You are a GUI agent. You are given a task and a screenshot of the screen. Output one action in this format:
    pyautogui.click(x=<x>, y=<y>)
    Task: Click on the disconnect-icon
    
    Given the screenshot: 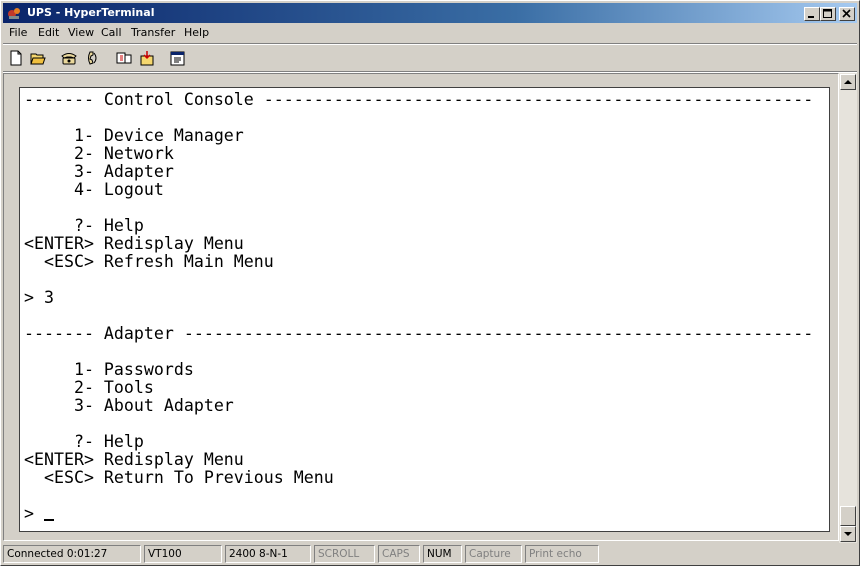 What is the action you would take?
    pyautogui.click(x=92, y=58)
    